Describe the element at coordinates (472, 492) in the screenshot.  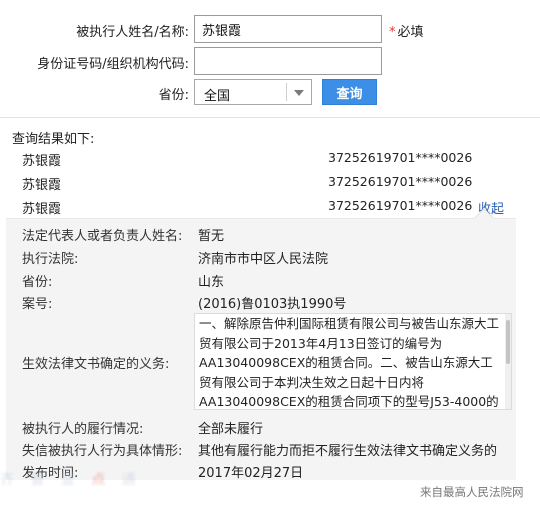
I see `source-watermark: 来自最高人民法院网` at that location.